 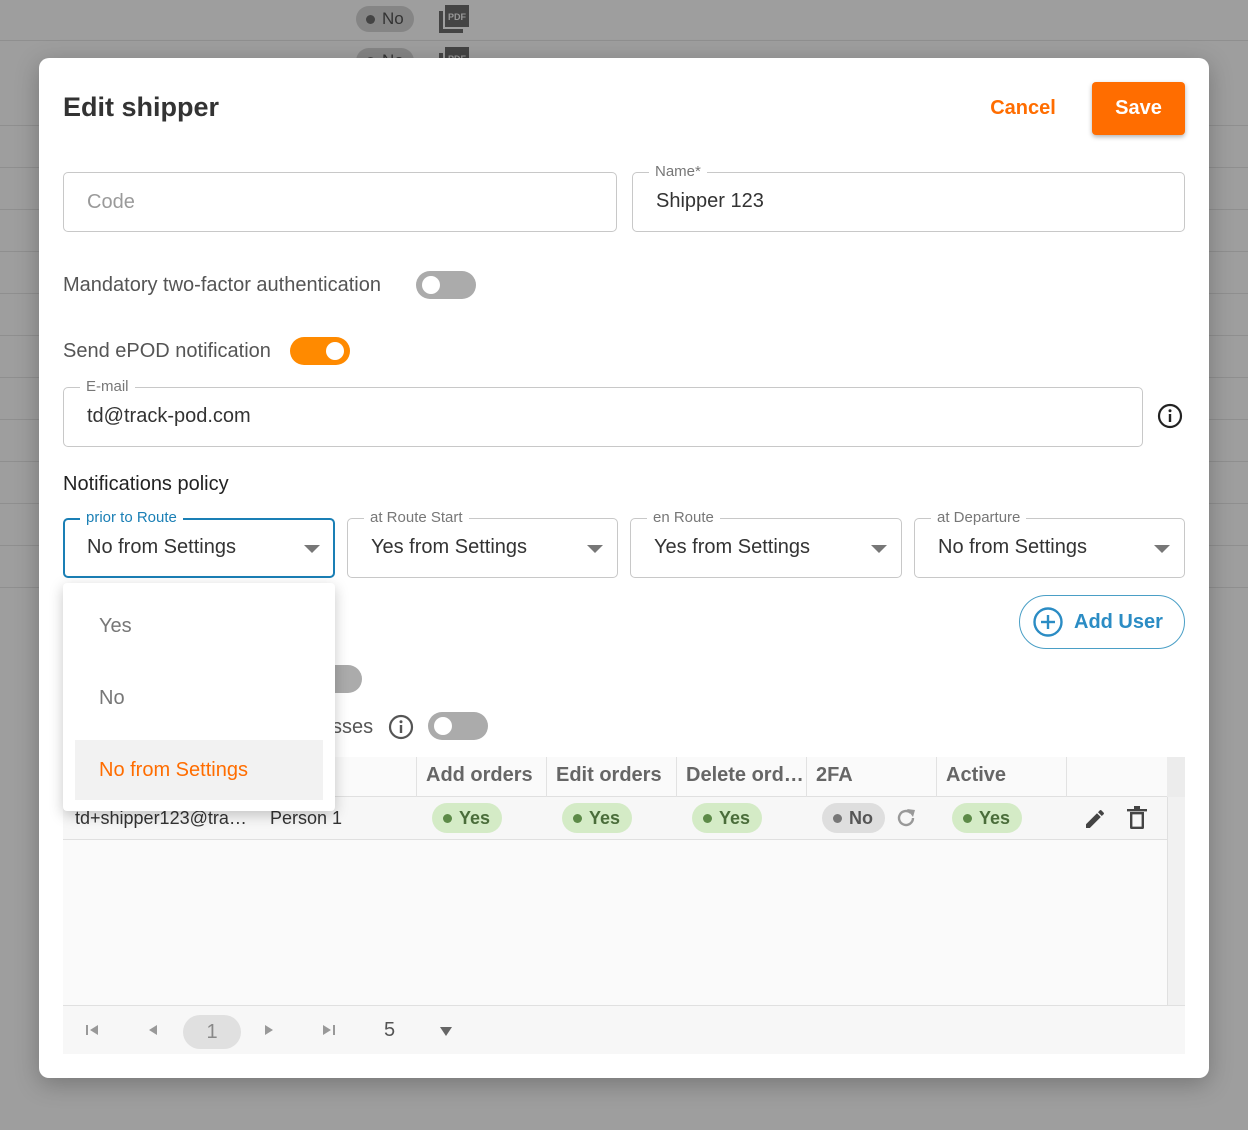 I want to click on add-user-button: Add User, so click(x=1102, y=622).